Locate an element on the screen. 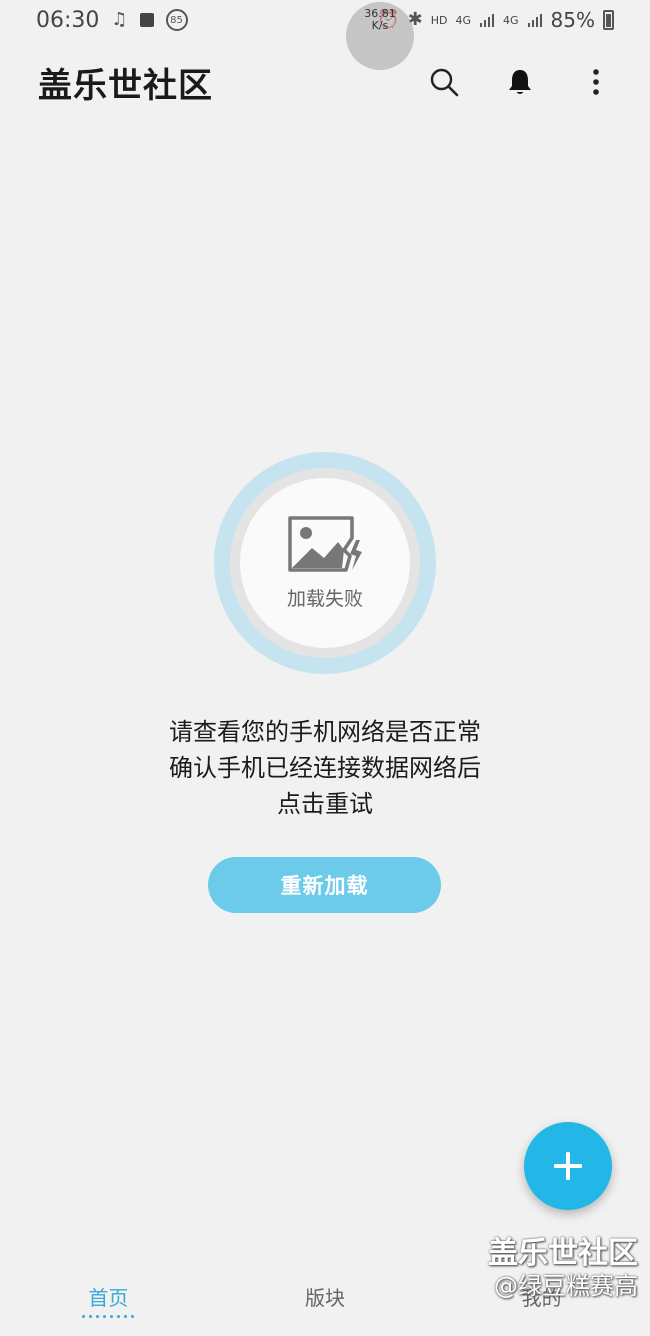  nav-item-label: 首页 is located at coordinates (108, 1298).